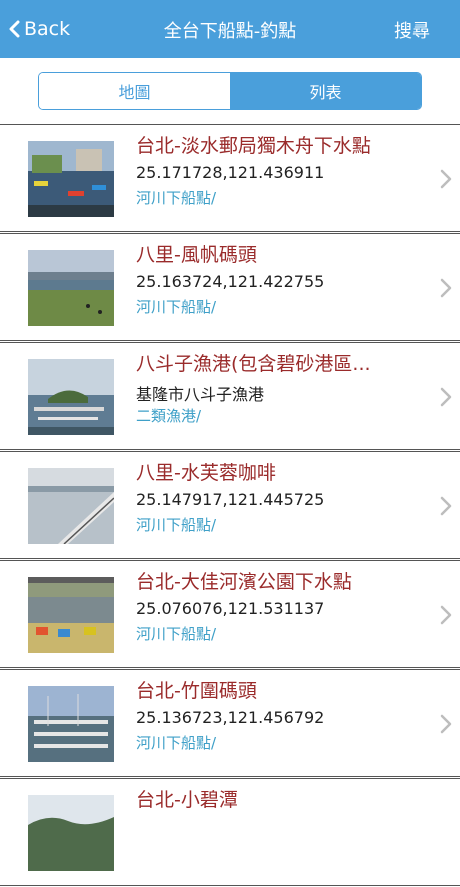 Image resolution: width=460 pixels, height=887 pixels. I want to click on list-item: 八里-風帆碼頭 25.163724,121.422755 河川下船點/, so click(230, 287).